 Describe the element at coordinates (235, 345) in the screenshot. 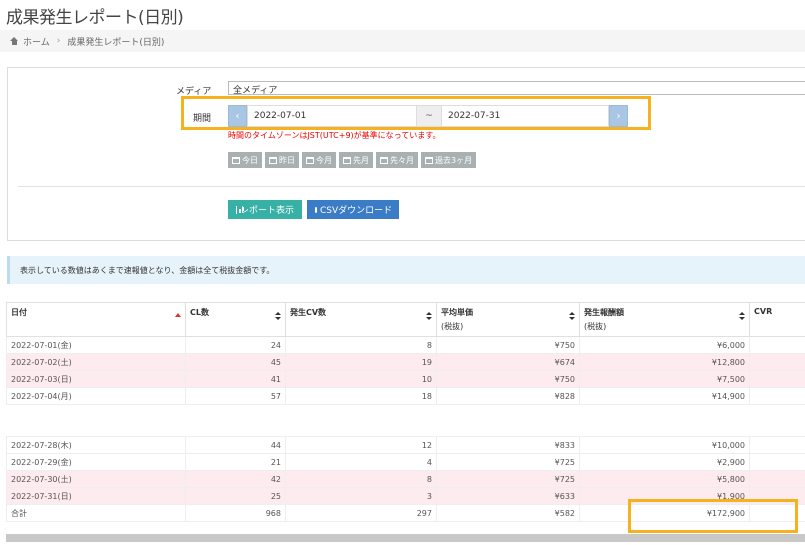

I see `table-cell-cl: 24` at that location.